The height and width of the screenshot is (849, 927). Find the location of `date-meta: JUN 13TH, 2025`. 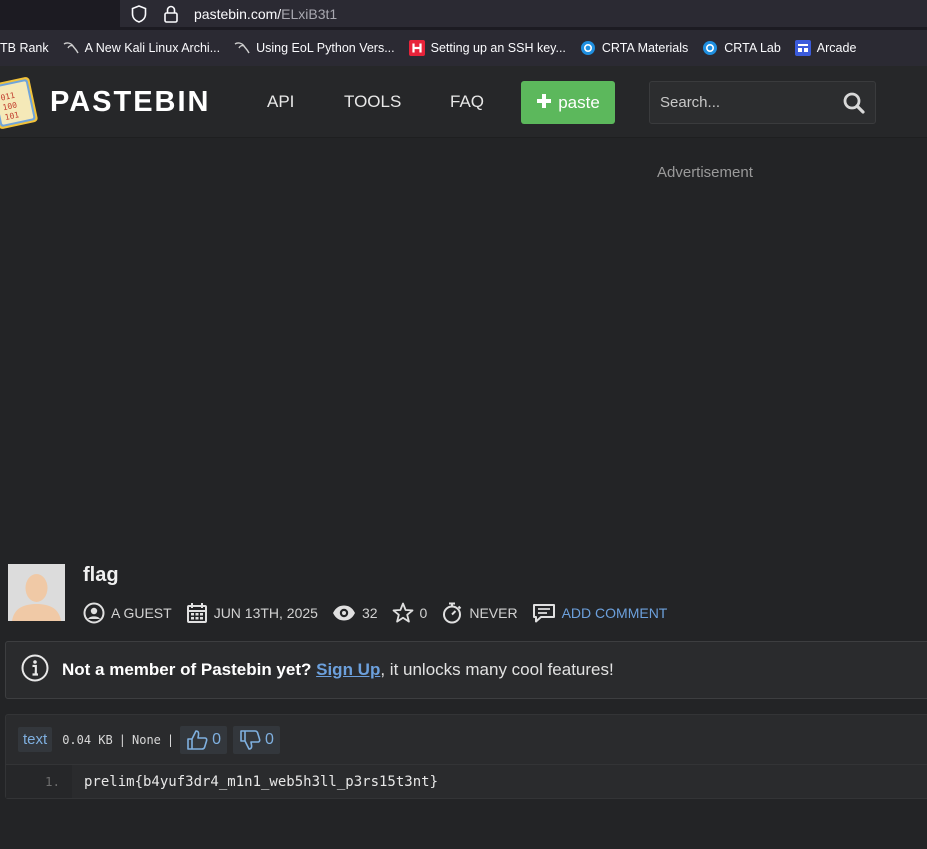

date-meta: JUN 13TH, 2025 is located at coordinates (252, 613).